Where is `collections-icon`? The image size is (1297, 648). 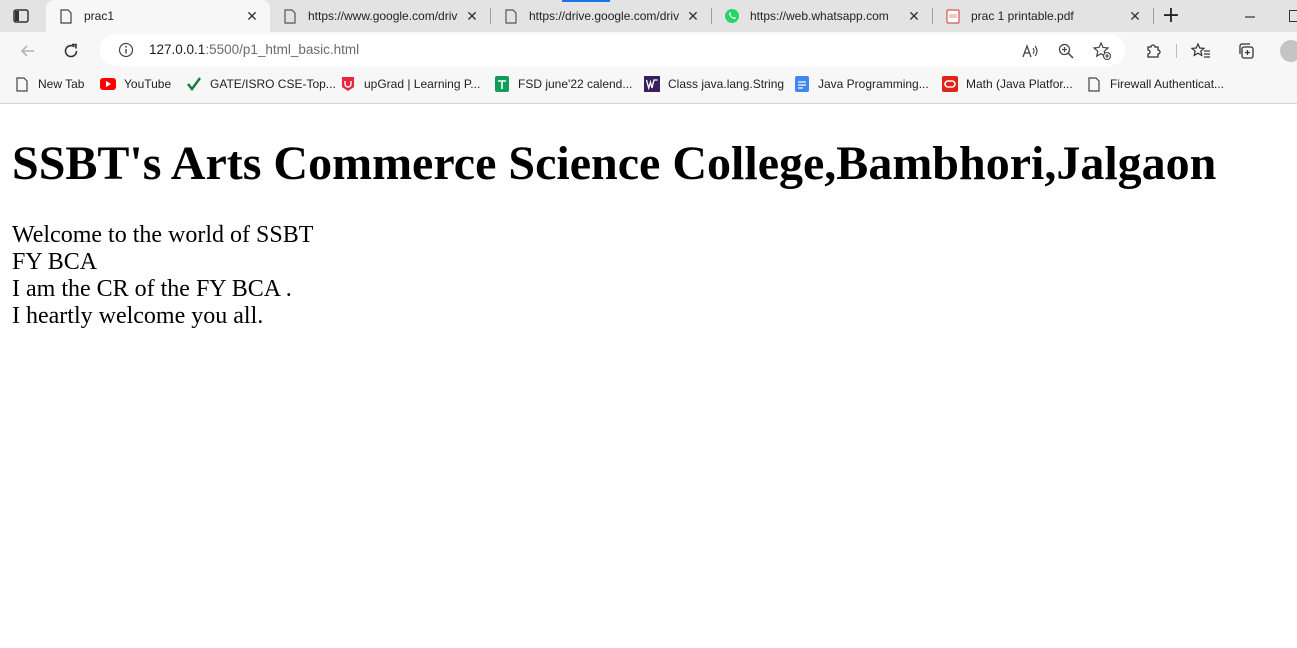 collections-icon is located at coordinates (1246, 51).